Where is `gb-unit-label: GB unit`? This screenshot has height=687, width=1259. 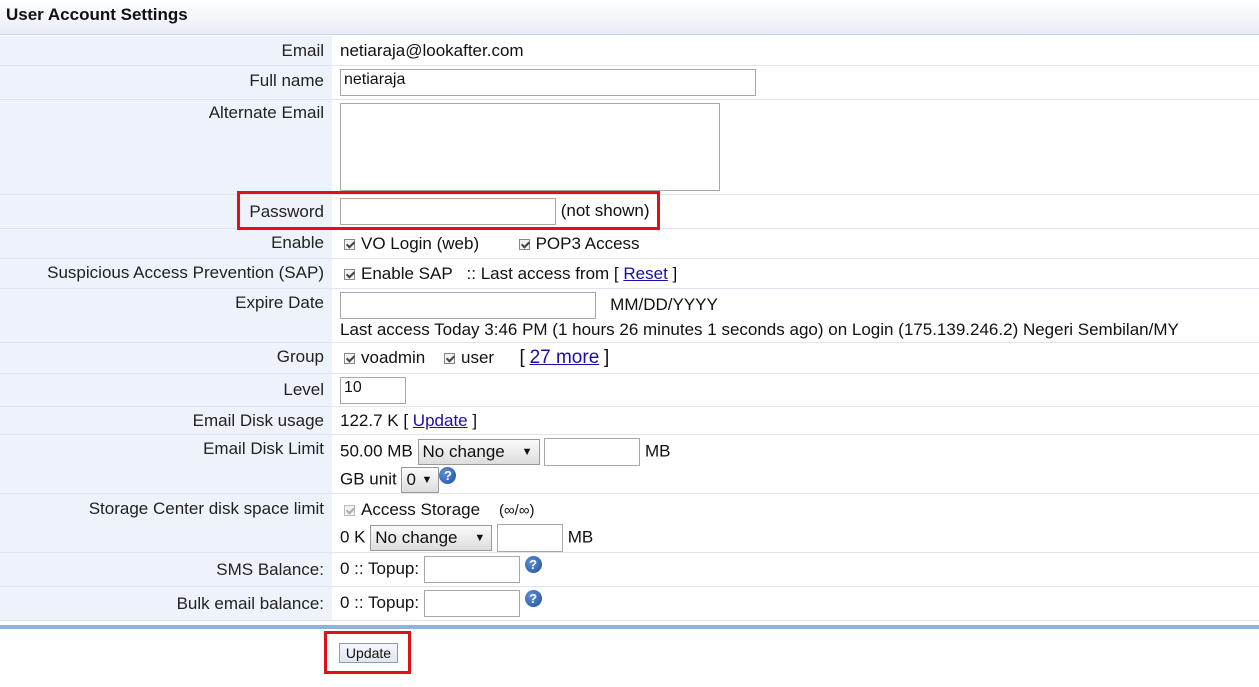 gb-unit-label: GB unit is located at coordinates (368, 478).